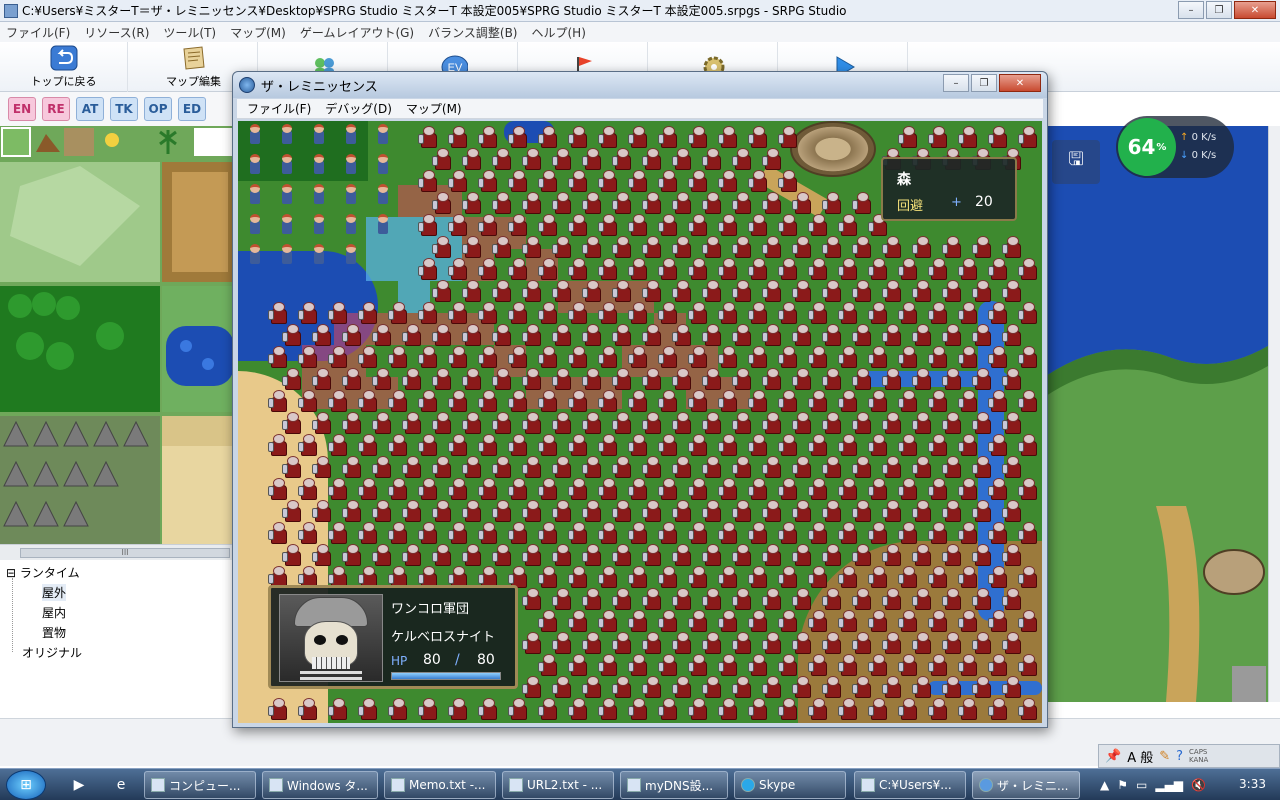  What do you see at coordinates (279, 108) in the screenshot?
I see `game-menu-file: ファイル(F)` at bounding box center [279, 108].